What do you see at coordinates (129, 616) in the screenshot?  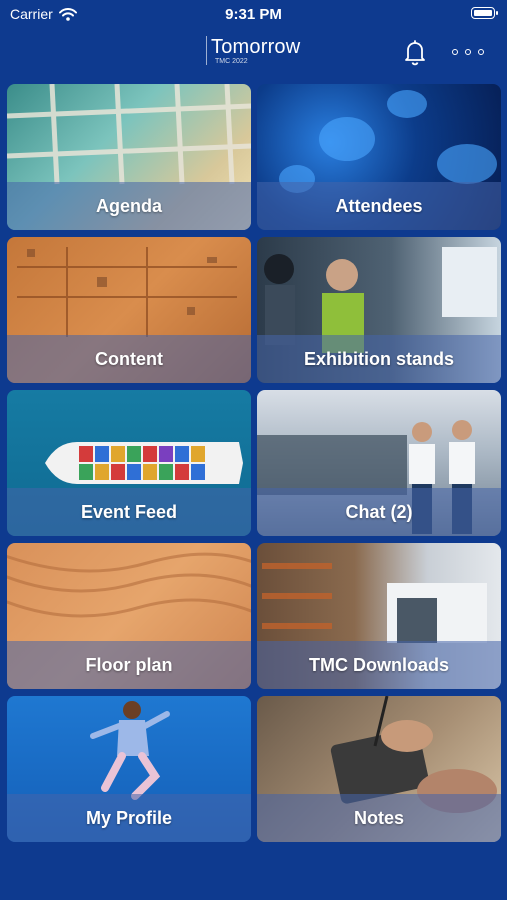 I see `tile-floor-plan: Floor plan` at bounding box center [129, 616].